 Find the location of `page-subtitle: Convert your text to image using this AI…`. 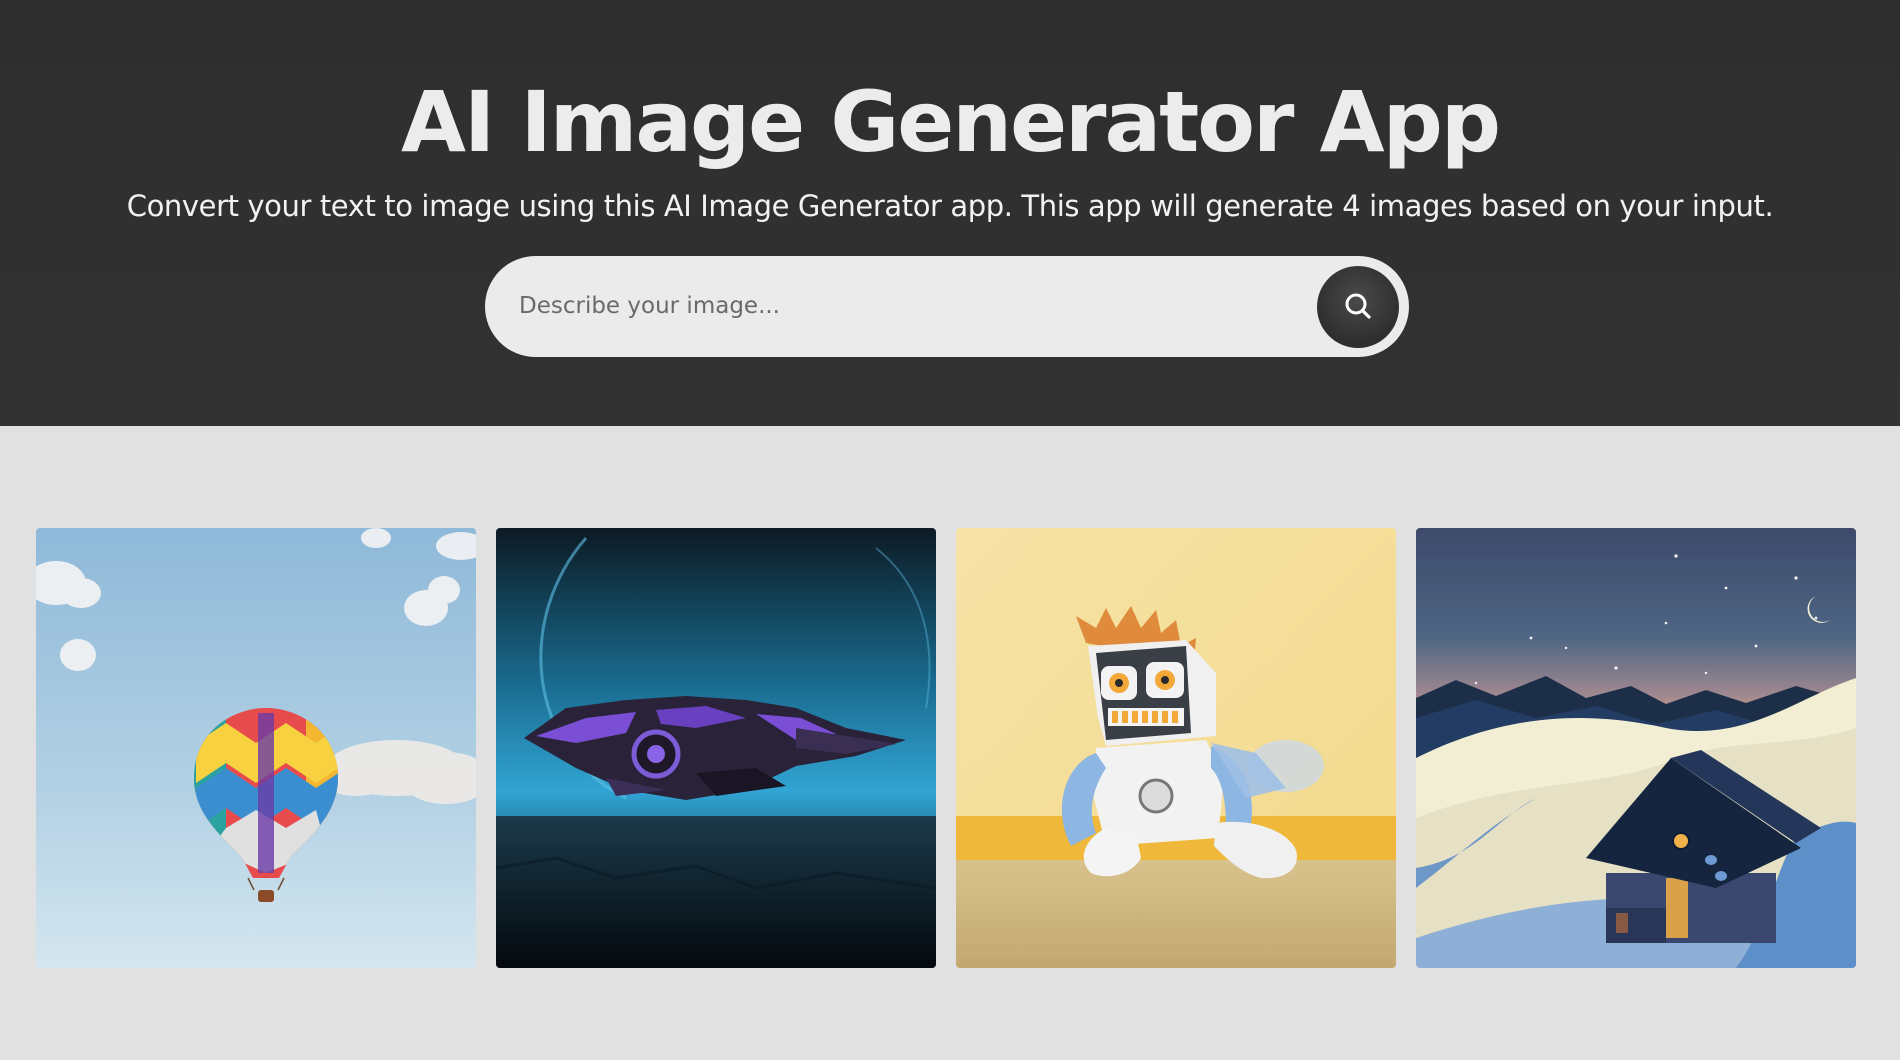

page-subtitle: Convert your text to image using this AI… is located at coordinates (950, 206).